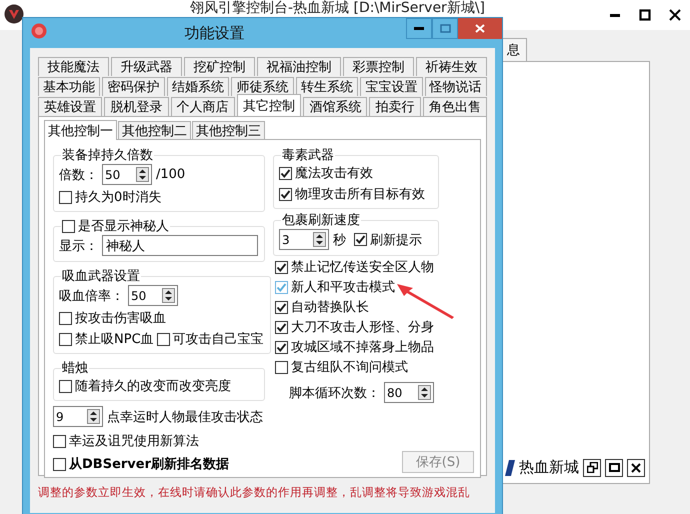 Image resolution: width=690 pixels, height=514 pixels. What do you see at coordinates (254, 492) in the screenshot?
I see `warning-text: 调整的参数立即生效，在线时请确认此参数的作用再调整，乱调整将导致游戏混乱` at bounding box center [254, 492].